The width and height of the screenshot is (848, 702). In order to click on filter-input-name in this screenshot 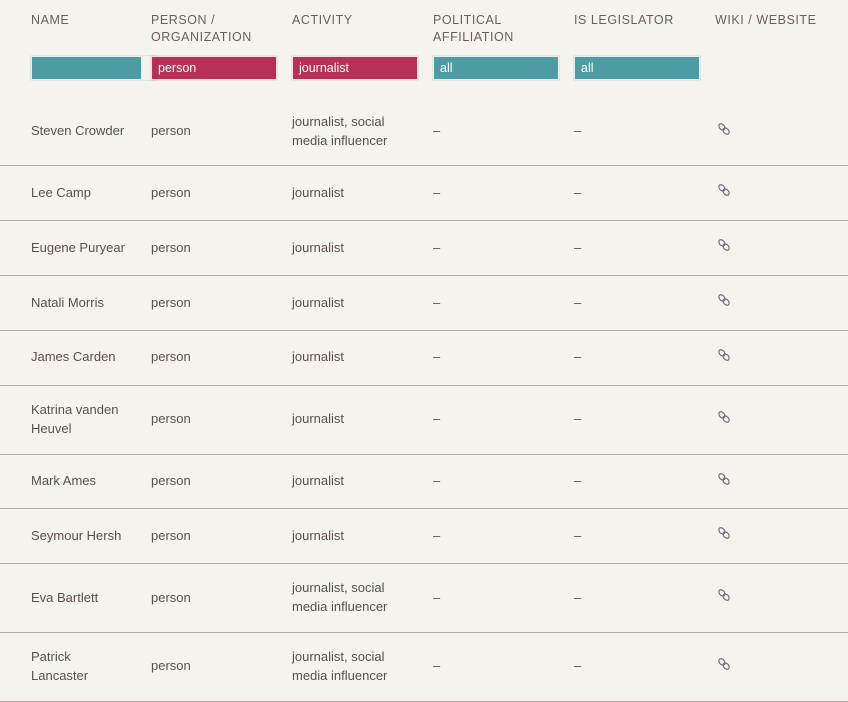, I will do `click(94, 67)`.